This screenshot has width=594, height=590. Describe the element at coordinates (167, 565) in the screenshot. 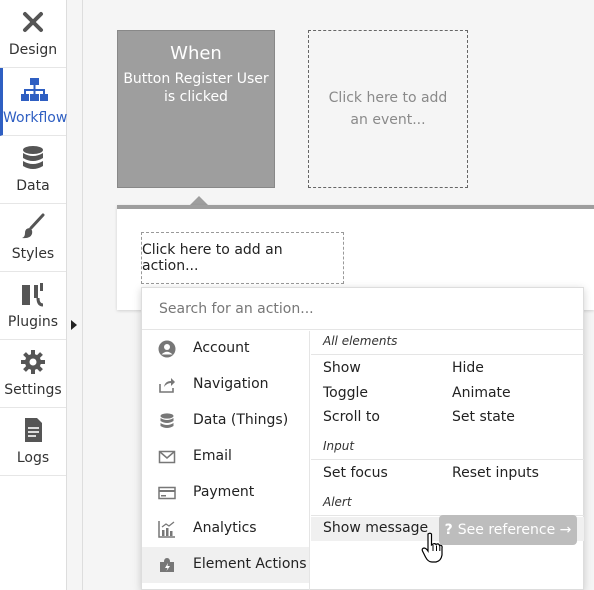

I see `puzzle-icon` at that location.